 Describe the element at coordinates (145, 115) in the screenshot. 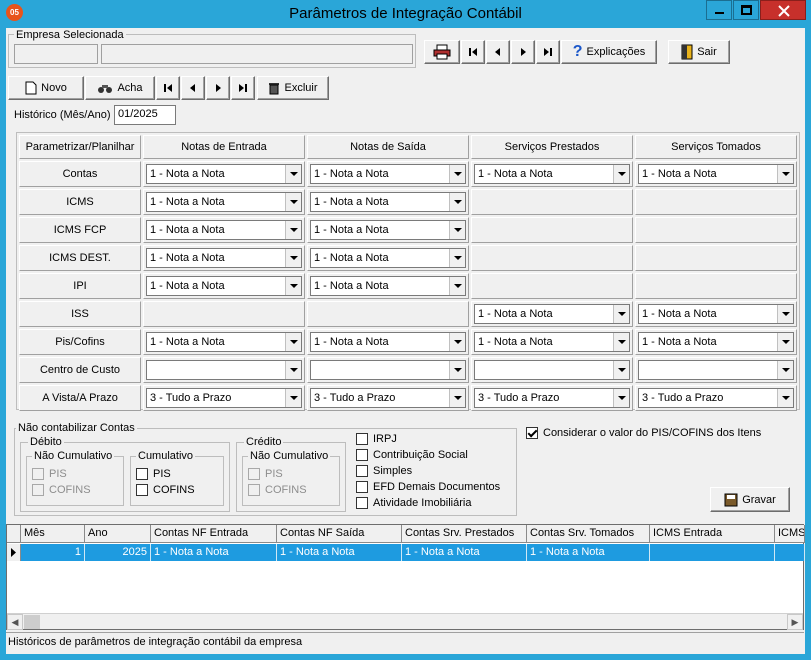

I see `historico-field: 01/2025` at that location.